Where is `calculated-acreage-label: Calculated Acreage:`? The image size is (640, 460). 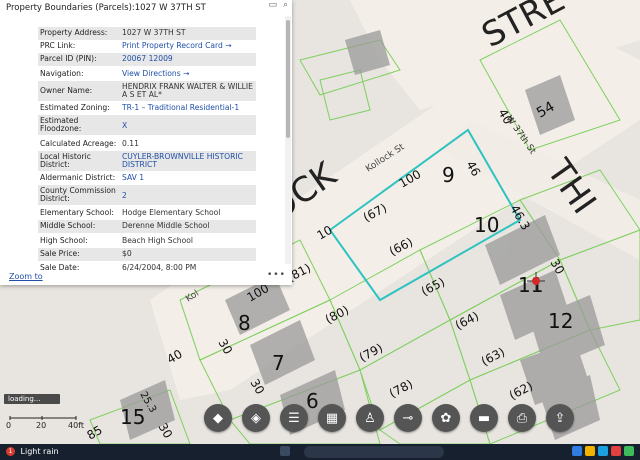 calculated-acreage-label: Calculated Acreage: is located at coordinates (78, 143).